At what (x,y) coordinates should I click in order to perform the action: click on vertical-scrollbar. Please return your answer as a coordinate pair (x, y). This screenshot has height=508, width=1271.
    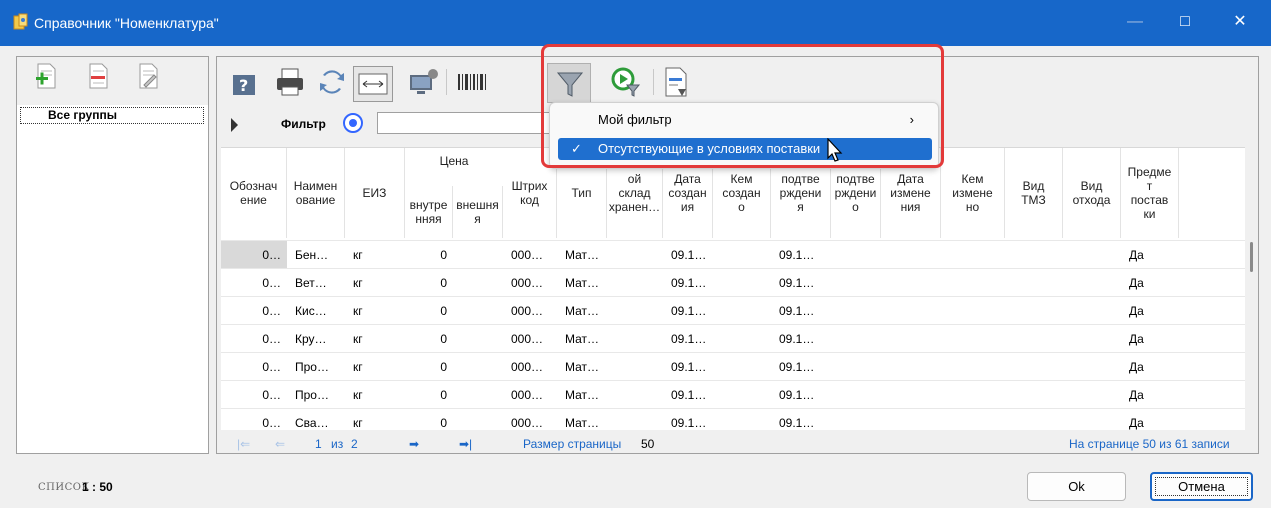
    Looking at the image, I should click on (1252, 288).